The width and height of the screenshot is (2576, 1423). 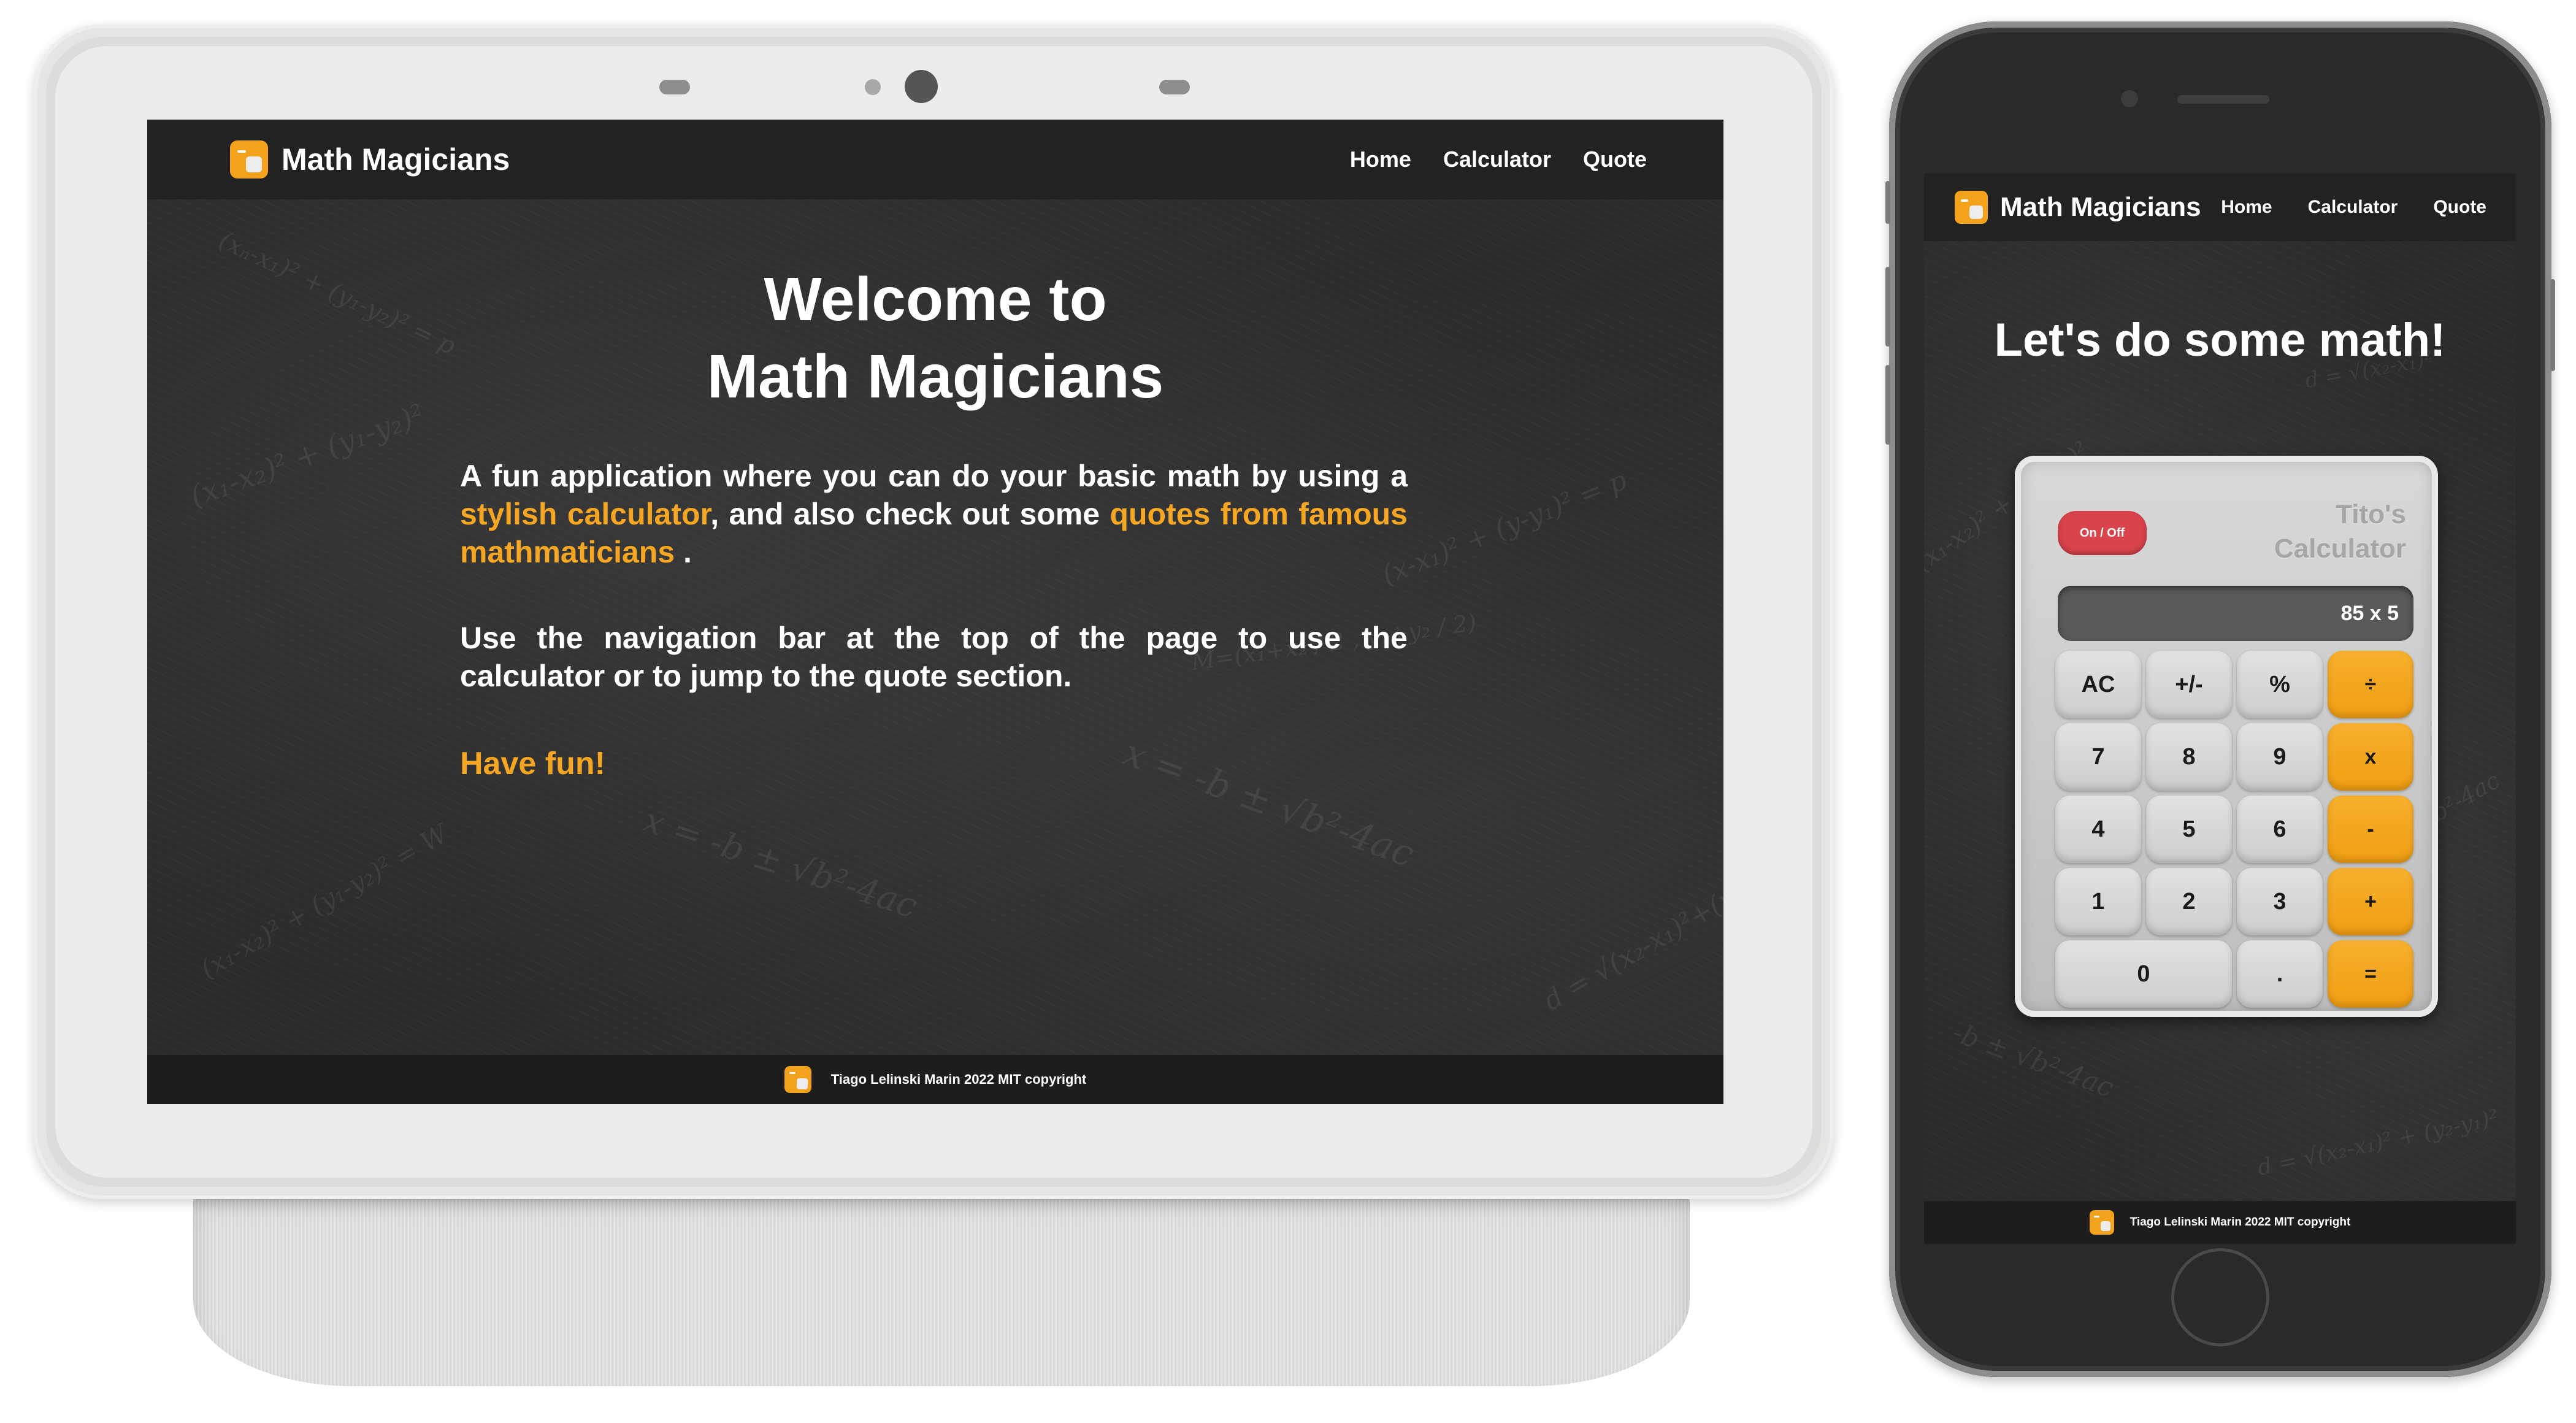 I want to click on calculator-keypad: AC +/-% ÷ 7 8 9 x 4 5 6- 1 2 3 +0. =, so click(x=2236, y=829).